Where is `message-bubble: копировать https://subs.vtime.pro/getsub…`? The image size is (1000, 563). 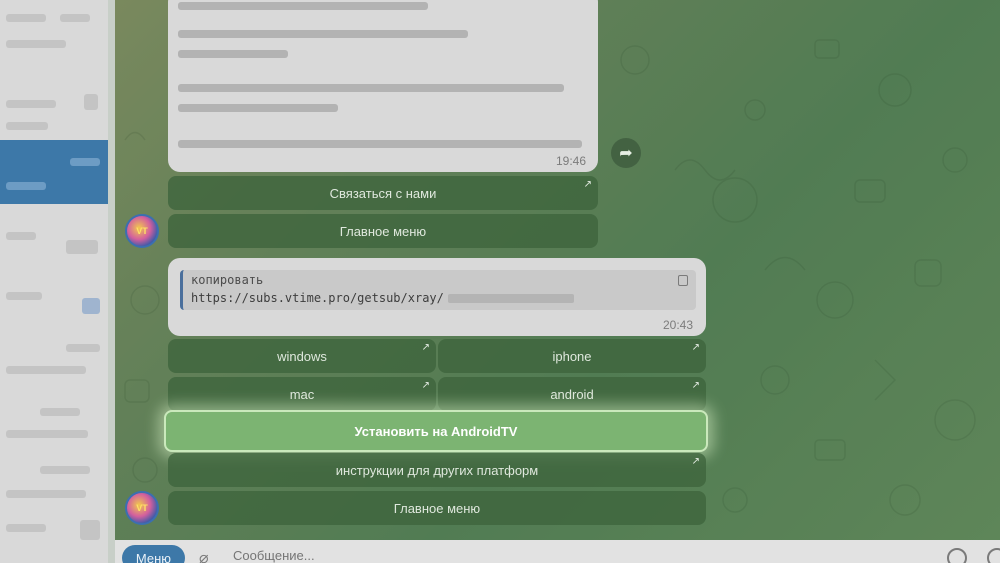
message-bubble: копировать https://subs.vtime.pro/getsub… is located at coordinates (437, 297).